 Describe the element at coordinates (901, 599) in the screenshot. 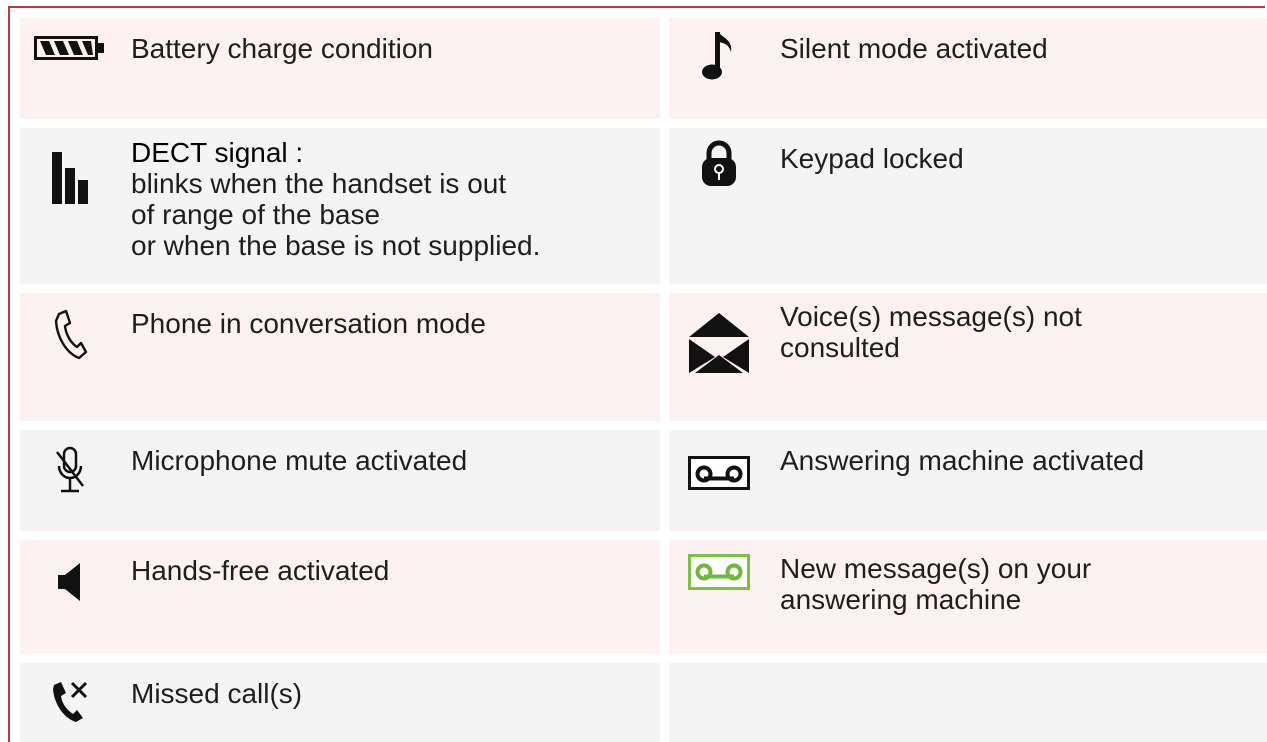

I see `new-message-line-2: answering machine` at that location.